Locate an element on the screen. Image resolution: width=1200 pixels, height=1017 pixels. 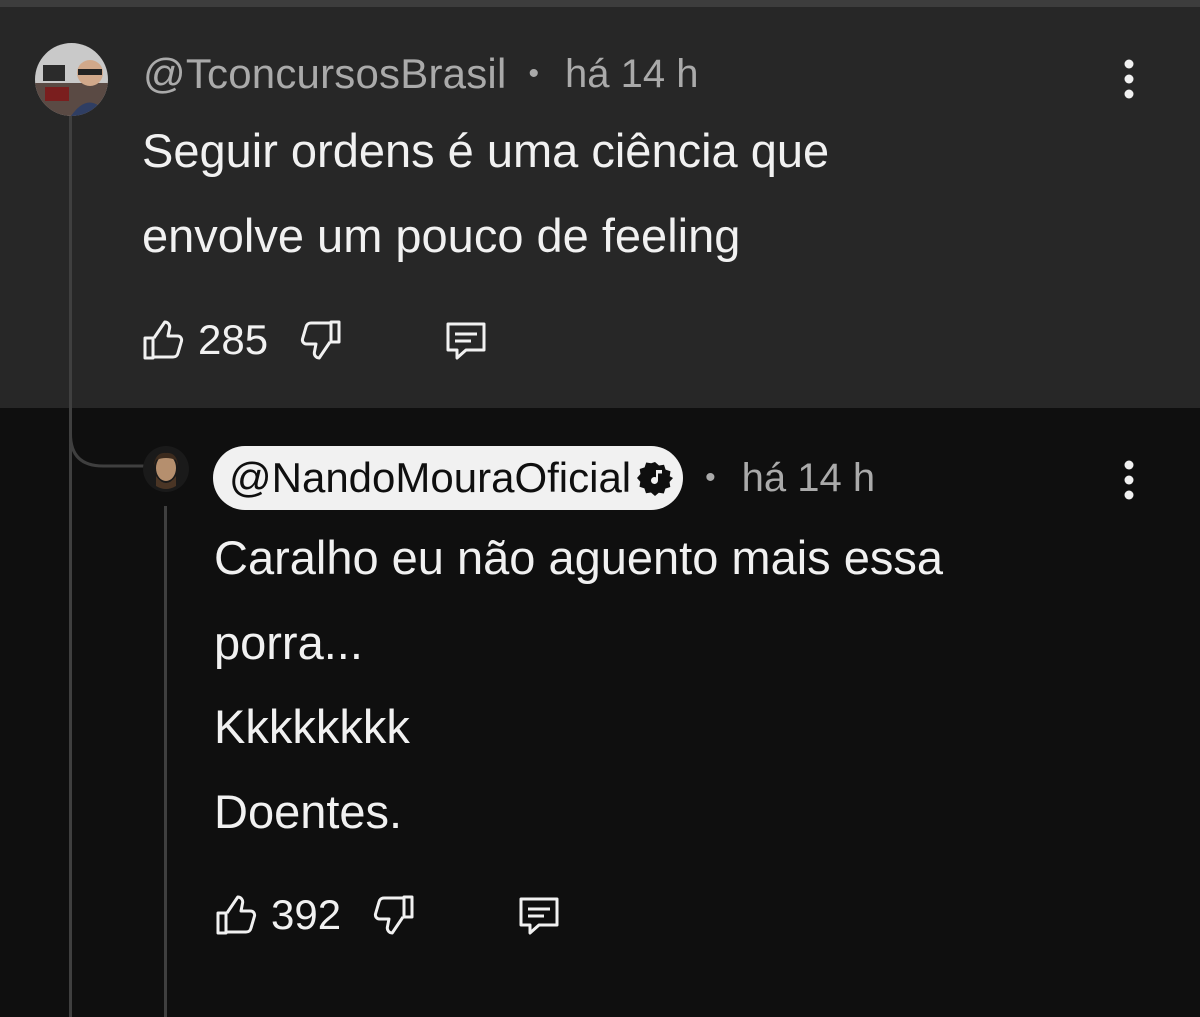
comment-actions: 285 is located at coordinates (315, 340).